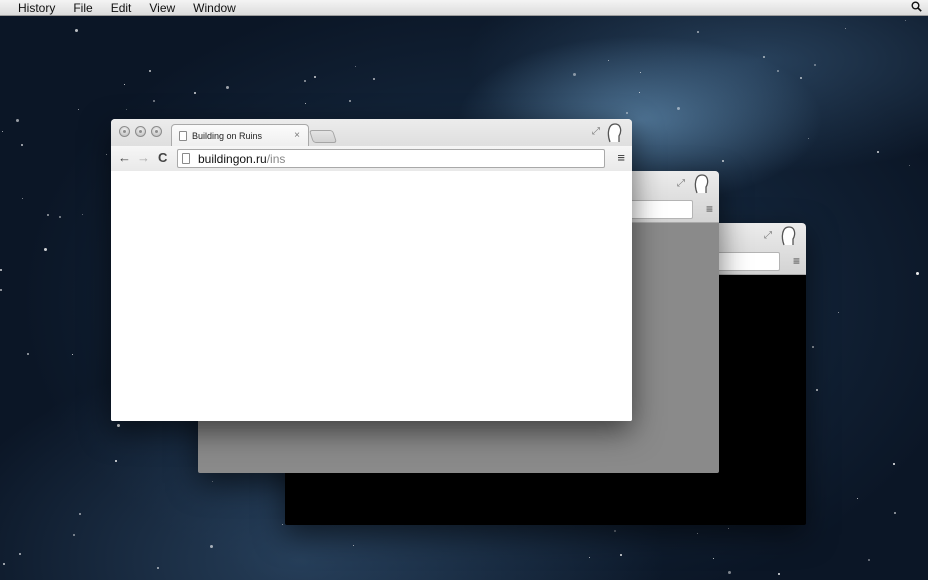  Describe the element at coordinates (156, 131) in the screenshot. I see `zoom-window-button` at that location.